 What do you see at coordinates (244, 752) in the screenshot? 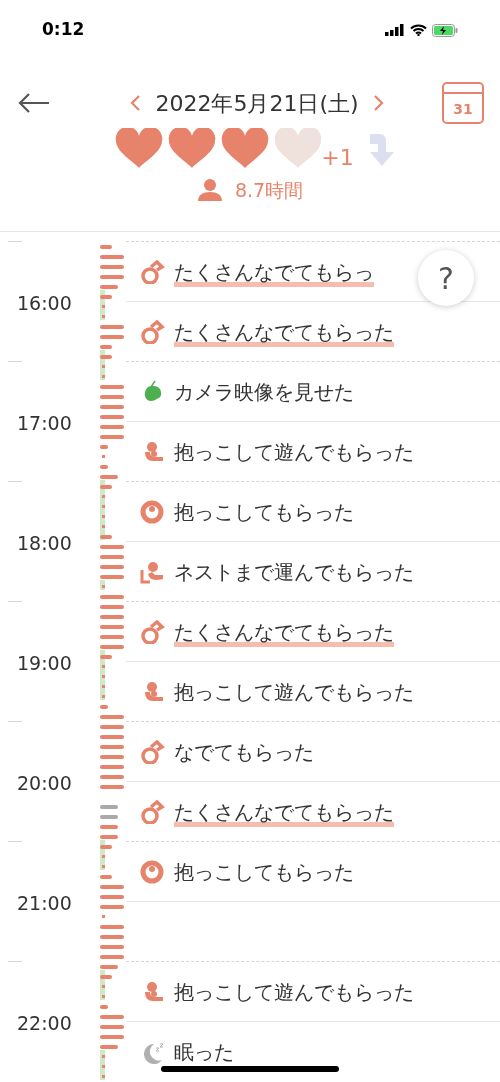
I see `activity-text: なでてもらった` at bounding box center [244, 752].